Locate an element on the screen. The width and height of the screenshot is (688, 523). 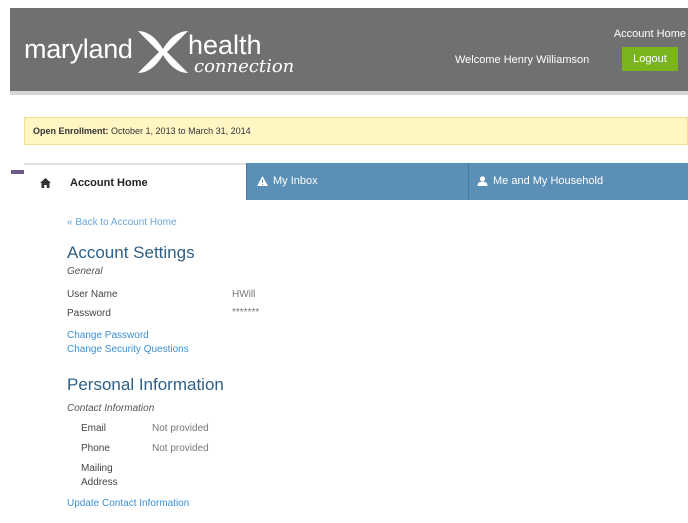
logout-button: Logout is located at coordinates (650, 59).